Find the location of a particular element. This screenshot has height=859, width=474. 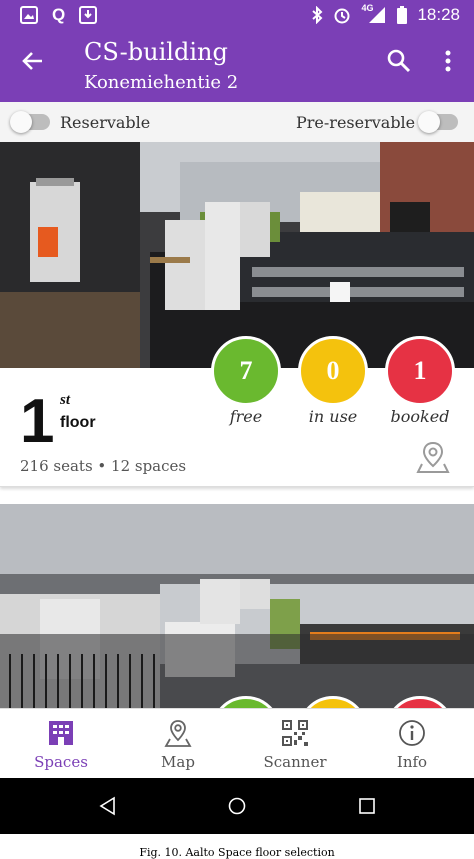

floor-number: 1 is located at coordinates (37, 421).